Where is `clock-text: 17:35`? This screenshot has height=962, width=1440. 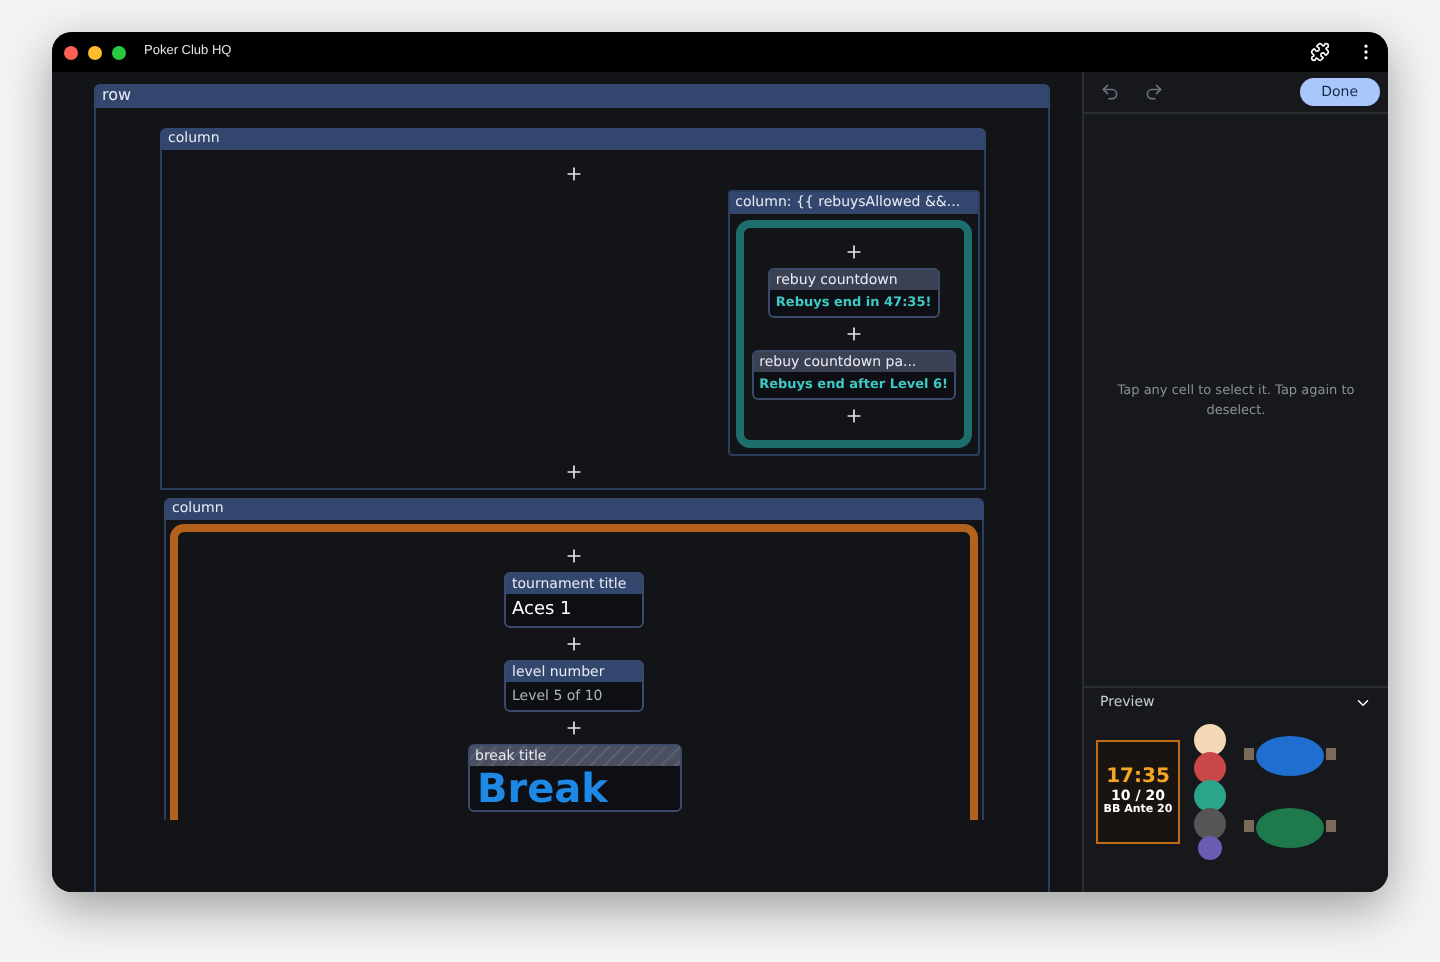 clock-text: 17:35 is located at coordinates (1138, 777).